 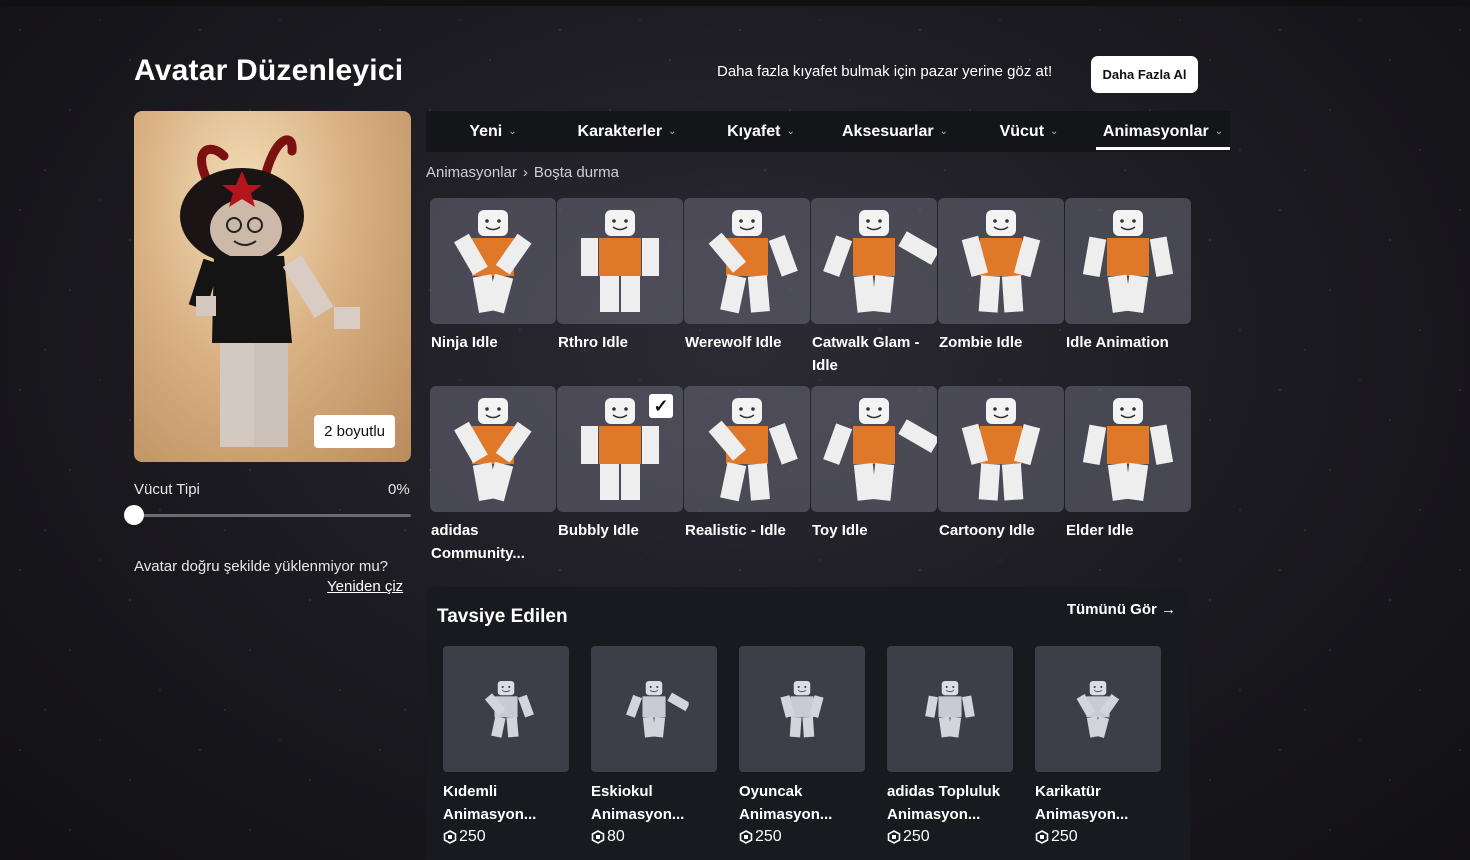 I want to click on top-bar, so click(x=735, y=3).